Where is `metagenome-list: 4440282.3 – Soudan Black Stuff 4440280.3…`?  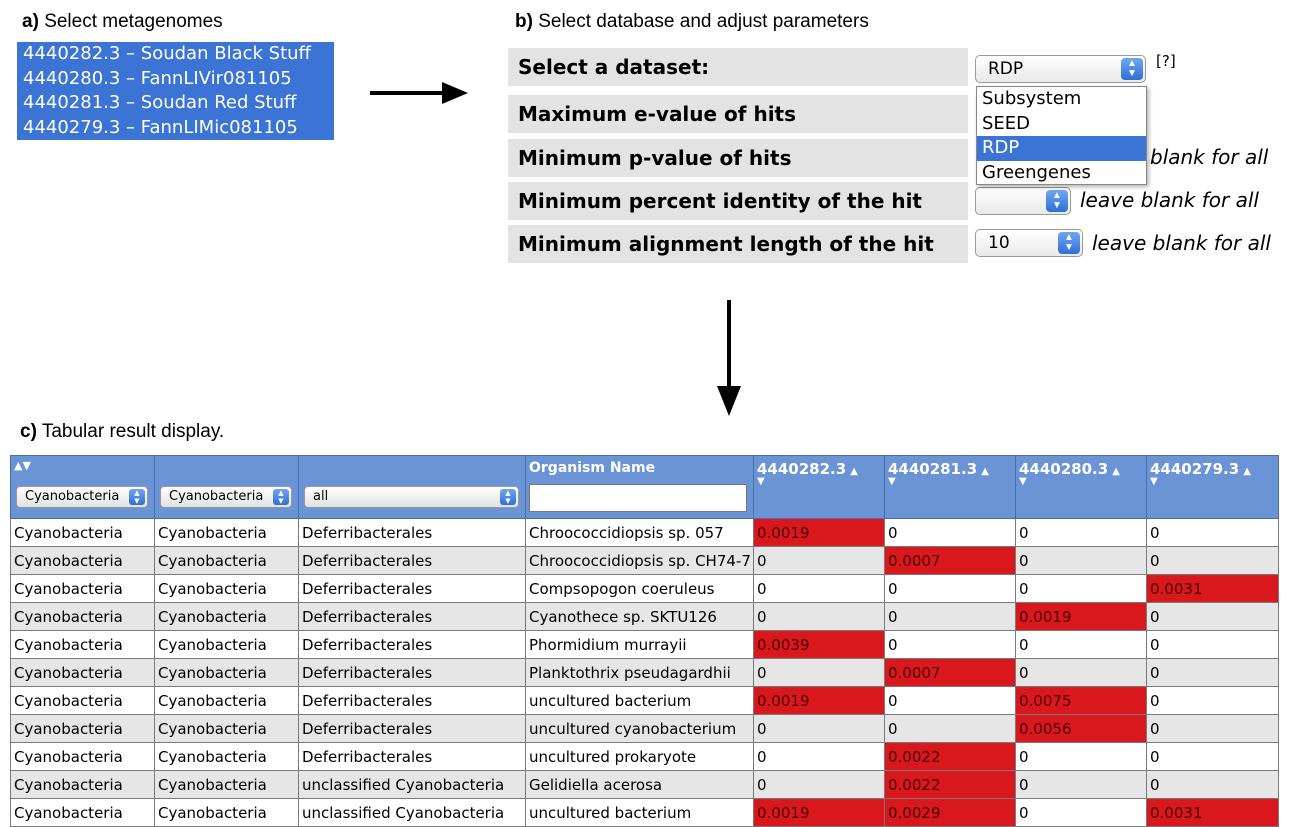 metagenome-list: 4440282.3 – Soudan Black Stuff 4440280.3… is located at coordinates (175, 91).